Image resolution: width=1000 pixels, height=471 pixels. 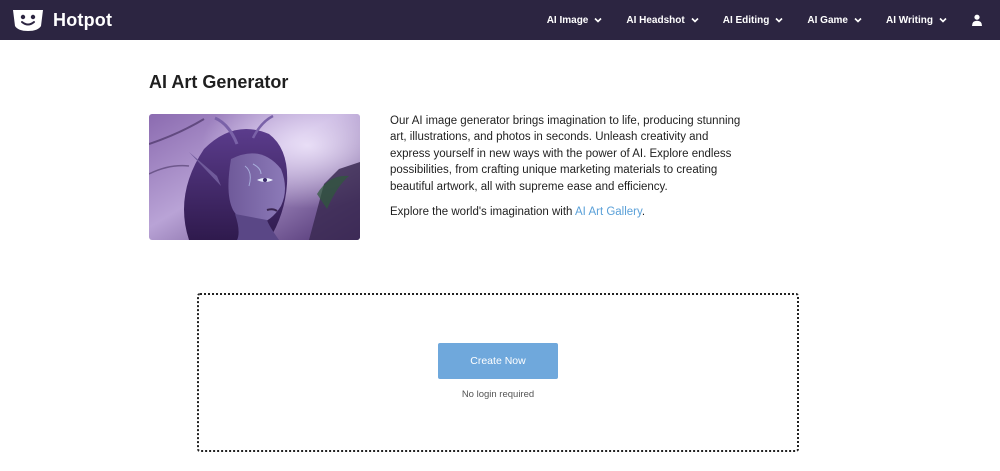 I want to click on no-login-note: No login required, so click(x=498, y=394).